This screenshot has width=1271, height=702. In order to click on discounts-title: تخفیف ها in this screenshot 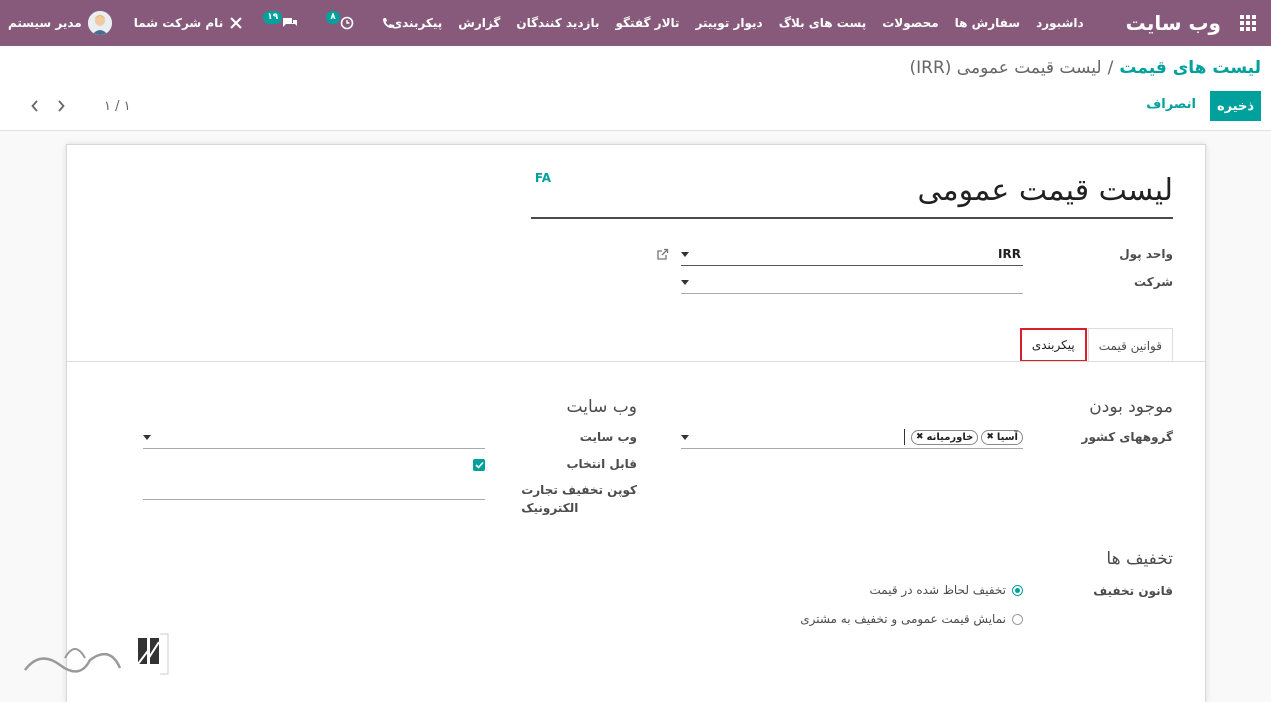, I will do `click(1139, 559)`.